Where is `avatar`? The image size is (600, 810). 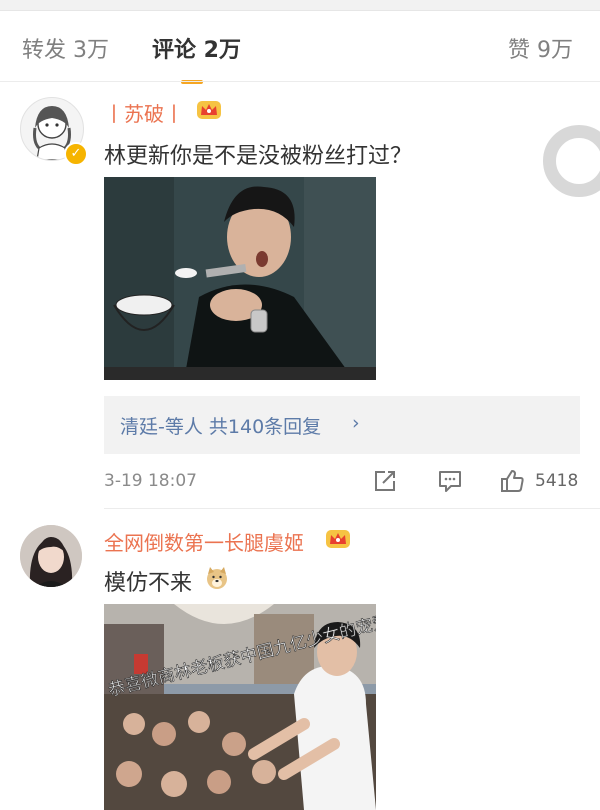
avatar is located at coordinates (51, 556).